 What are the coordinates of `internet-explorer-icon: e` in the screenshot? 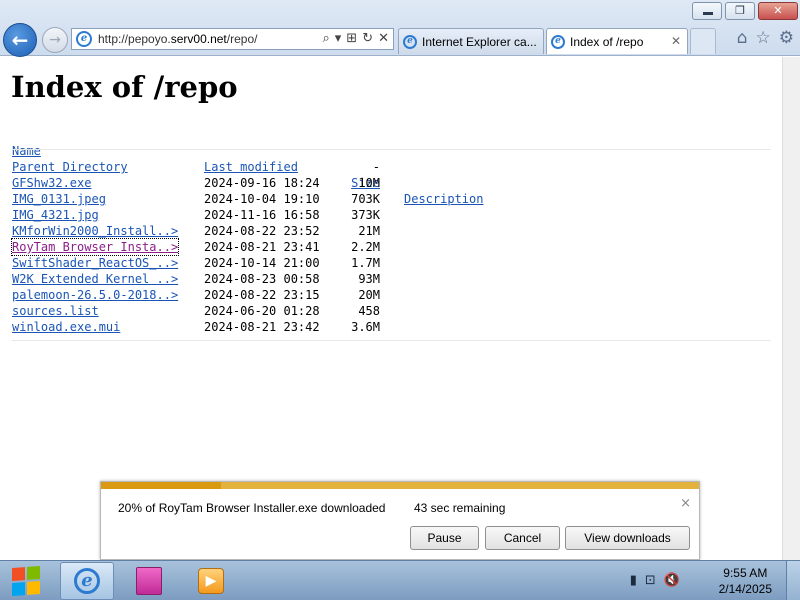 It's located at (87, 581).